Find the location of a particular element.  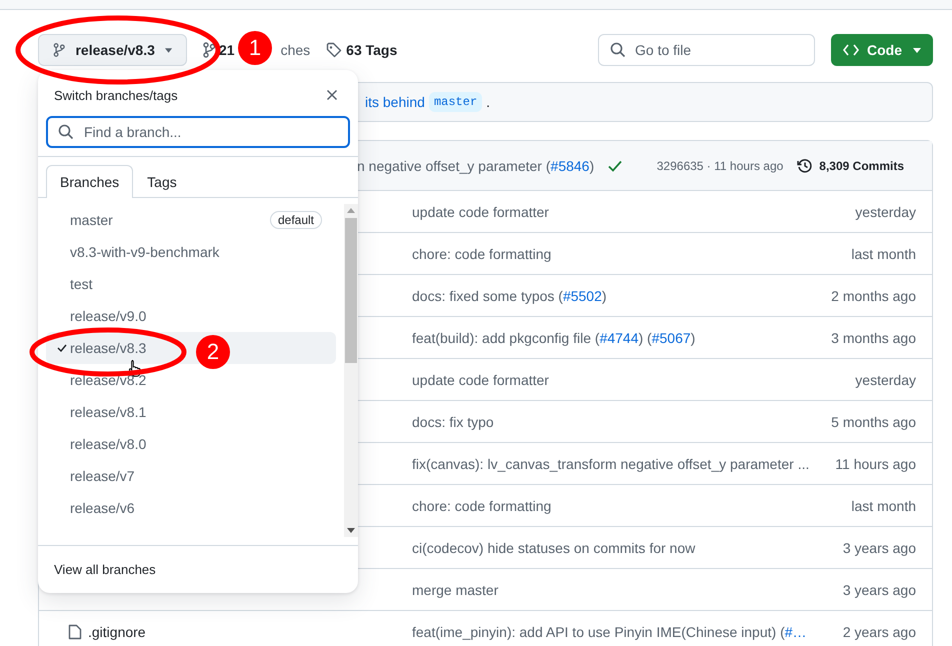

history-icon is located at coordinates (805, 166).